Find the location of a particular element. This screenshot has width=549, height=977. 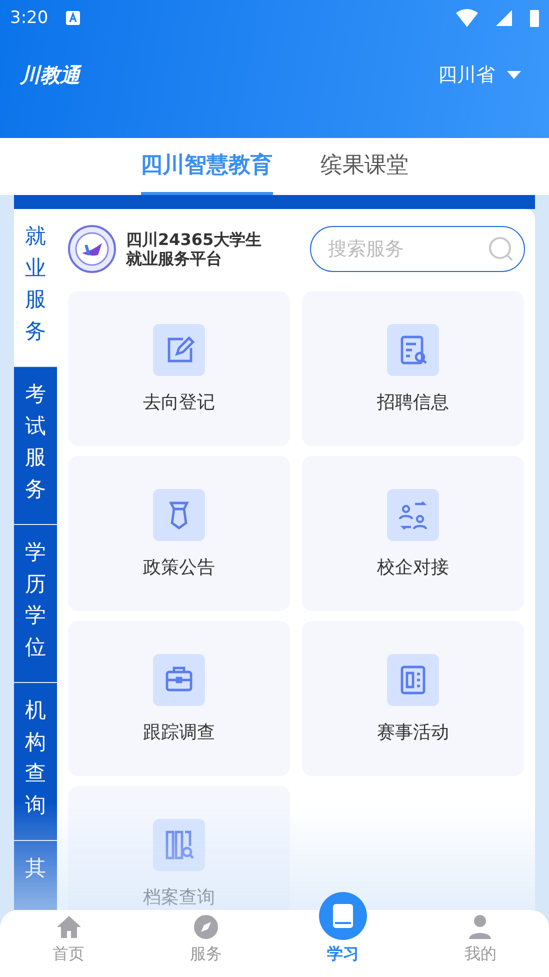

tab: 缤果课堂 is located at coordinates (364, 166).